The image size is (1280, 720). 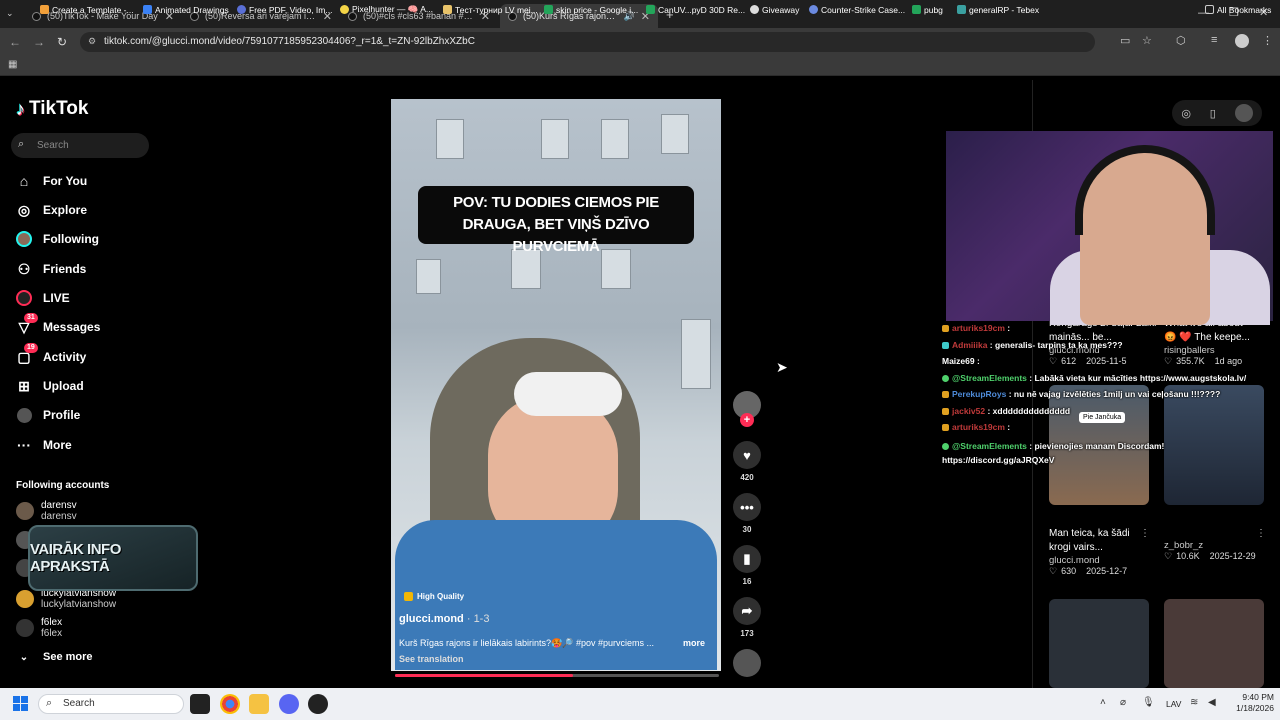 What do you see at coordinates (747, 409) in the screenshot?
I see `creator-avatar-button: +` at bounding box center [747, 409].